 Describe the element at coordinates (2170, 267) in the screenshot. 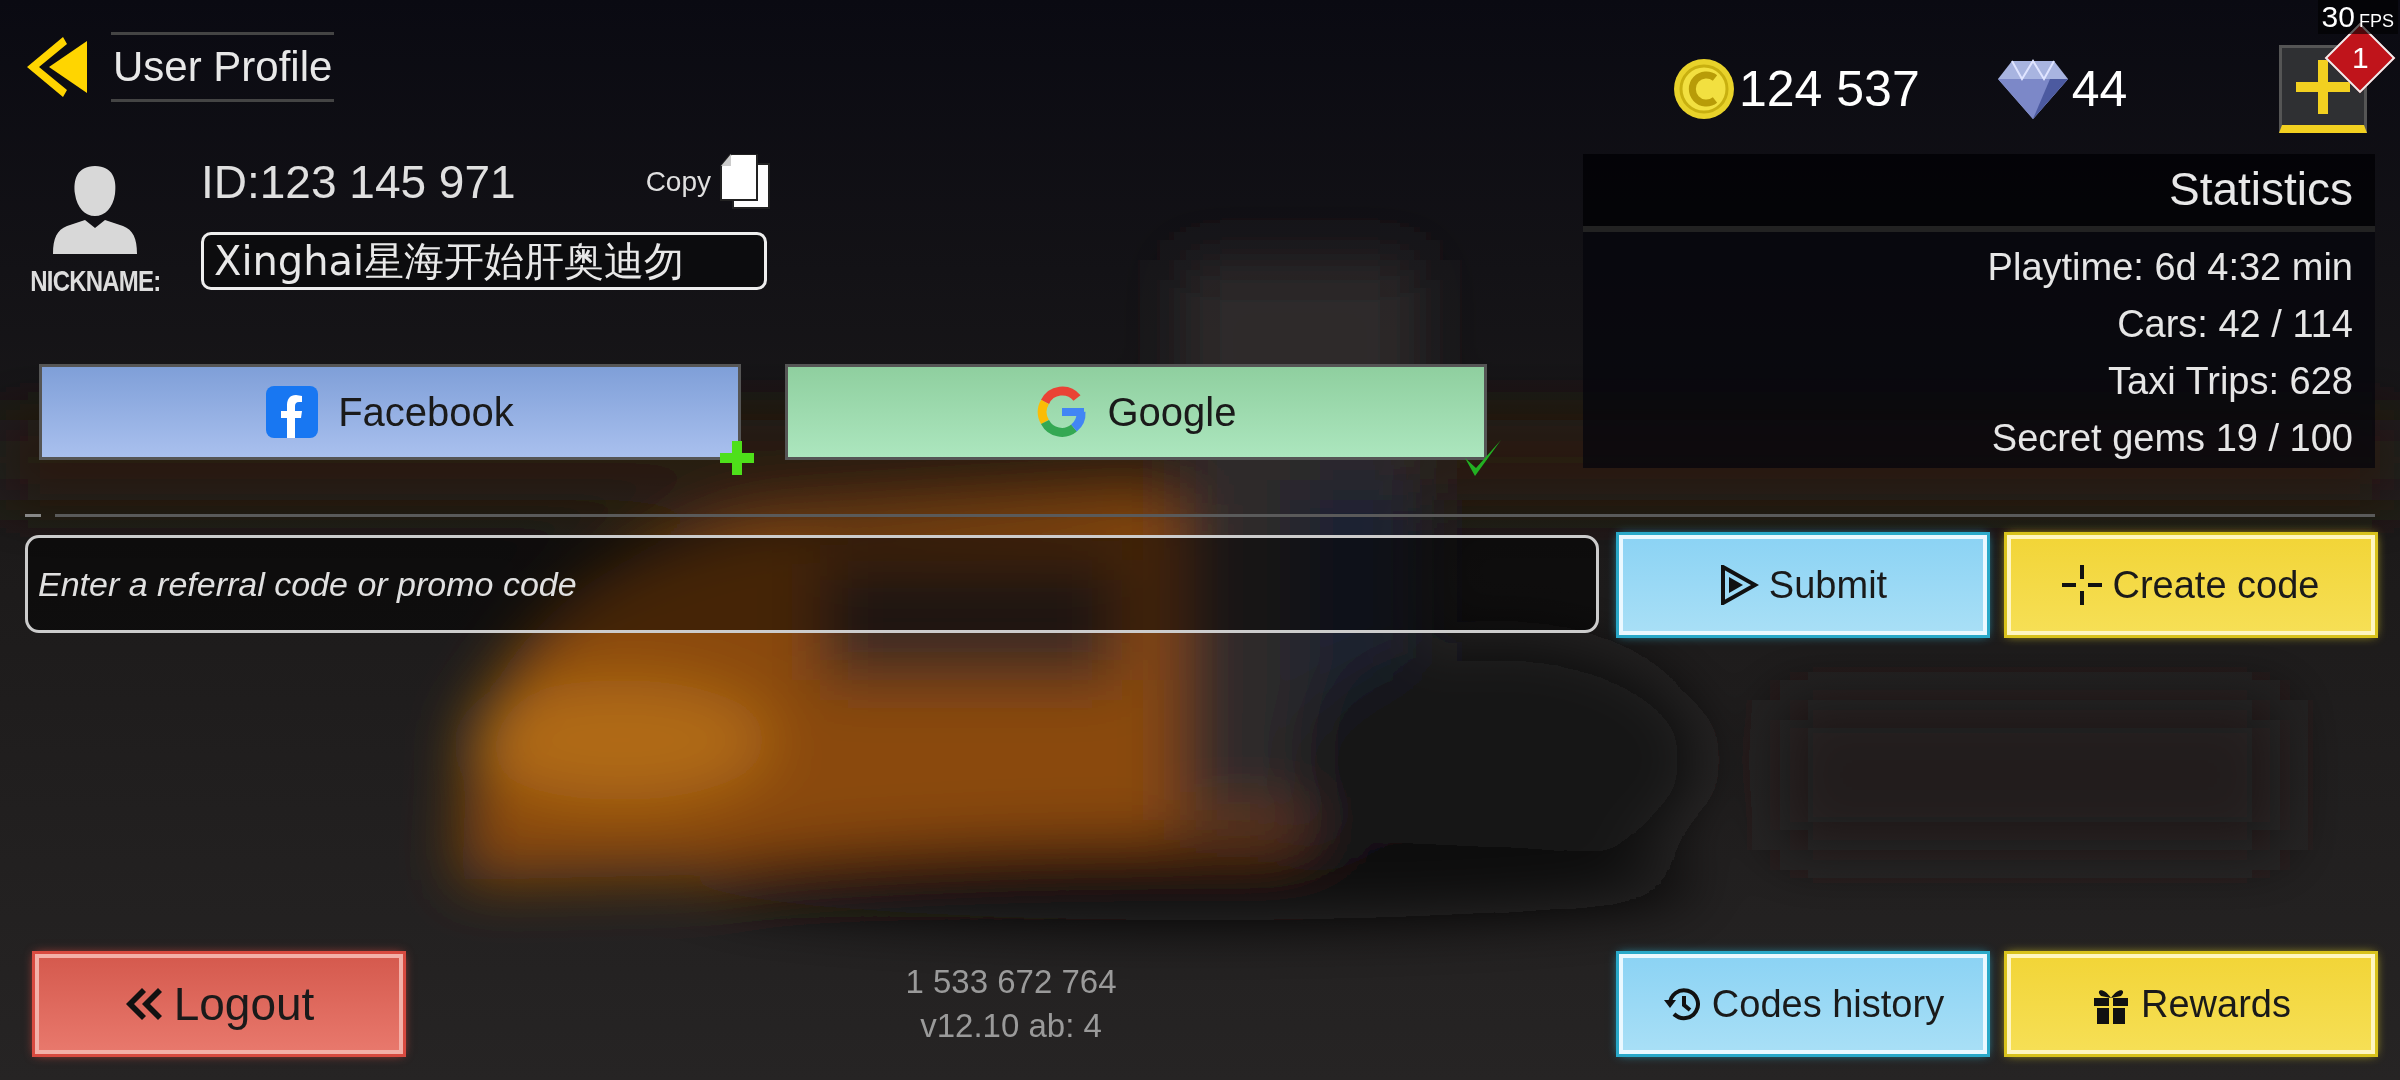

I see `statistic-text: Playtime: 6d 4:32 min` at that location.